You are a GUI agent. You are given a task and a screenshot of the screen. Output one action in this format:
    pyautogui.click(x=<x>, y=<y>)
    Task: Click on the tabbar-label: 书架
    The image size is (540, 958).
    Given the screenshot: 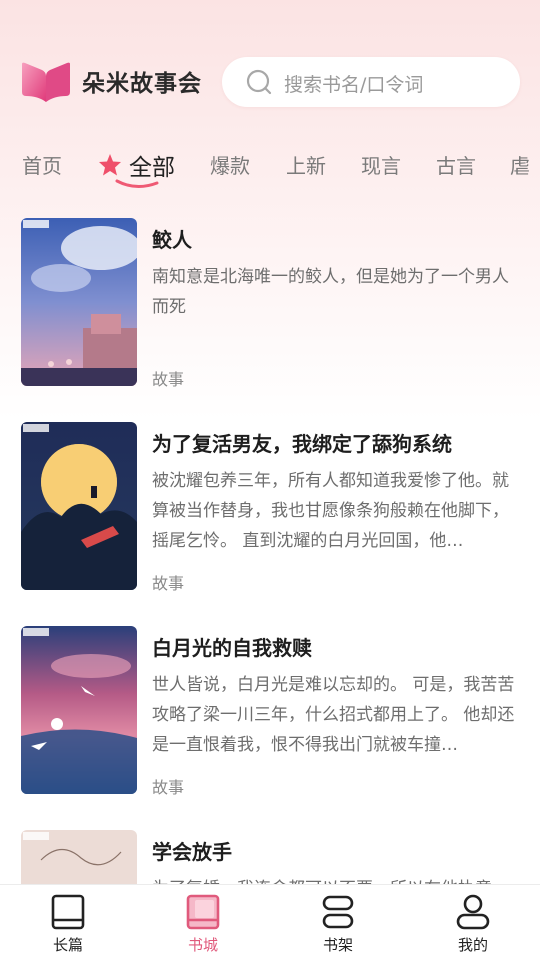 What is the action you would take?
    pyautogui.click(x=337, y=945)
    